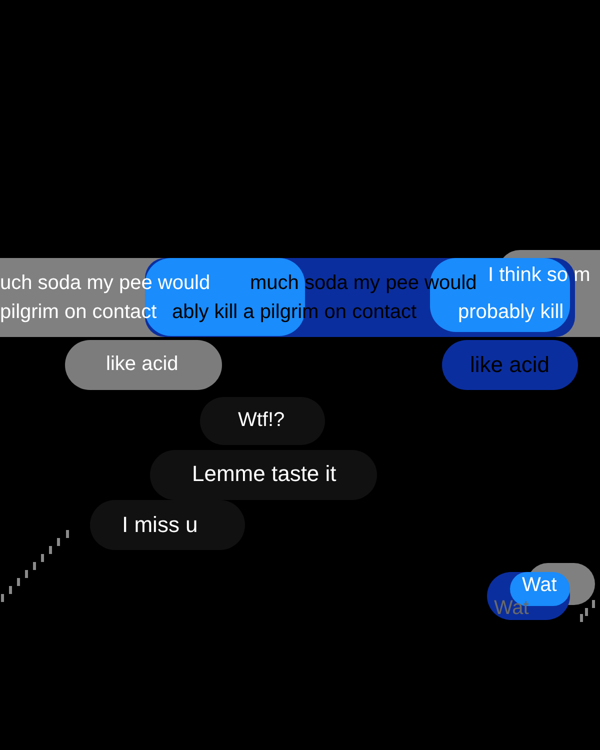  I want to click on message-text: Wtf!?, so click(261, 420).